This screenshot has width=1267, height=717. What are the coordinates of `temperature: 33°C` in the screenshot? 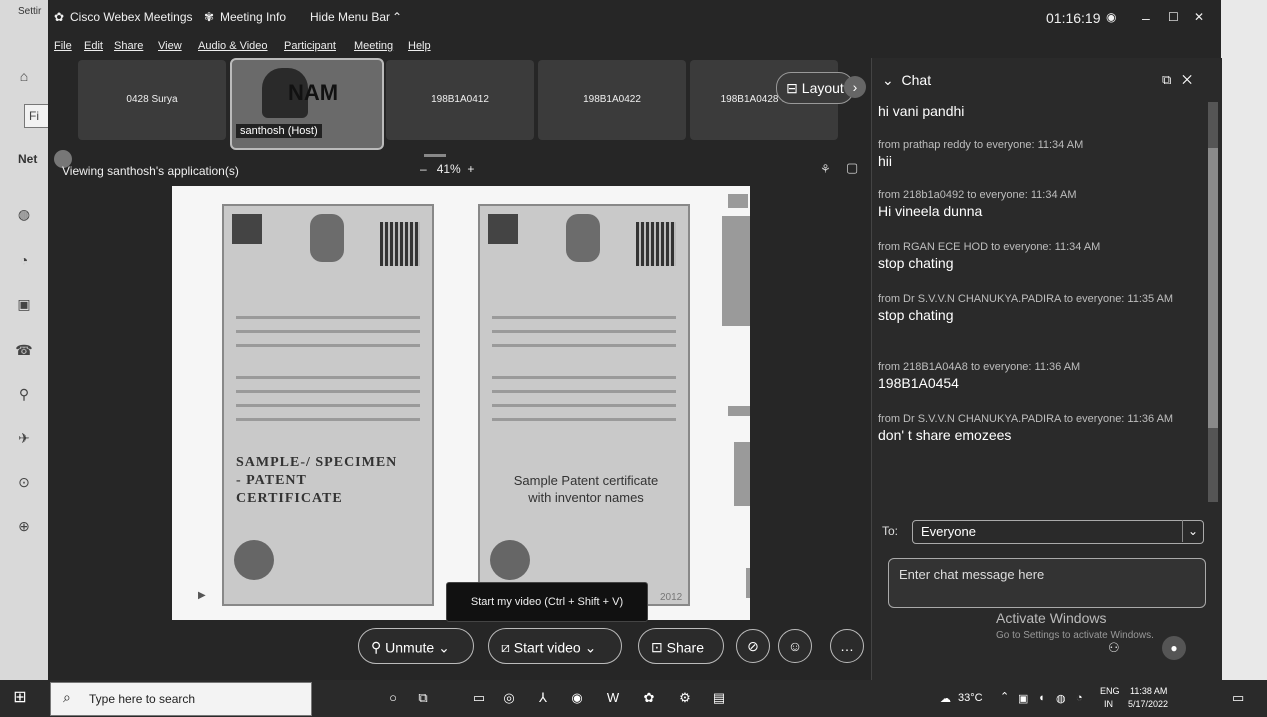 It's located at (970, 698).